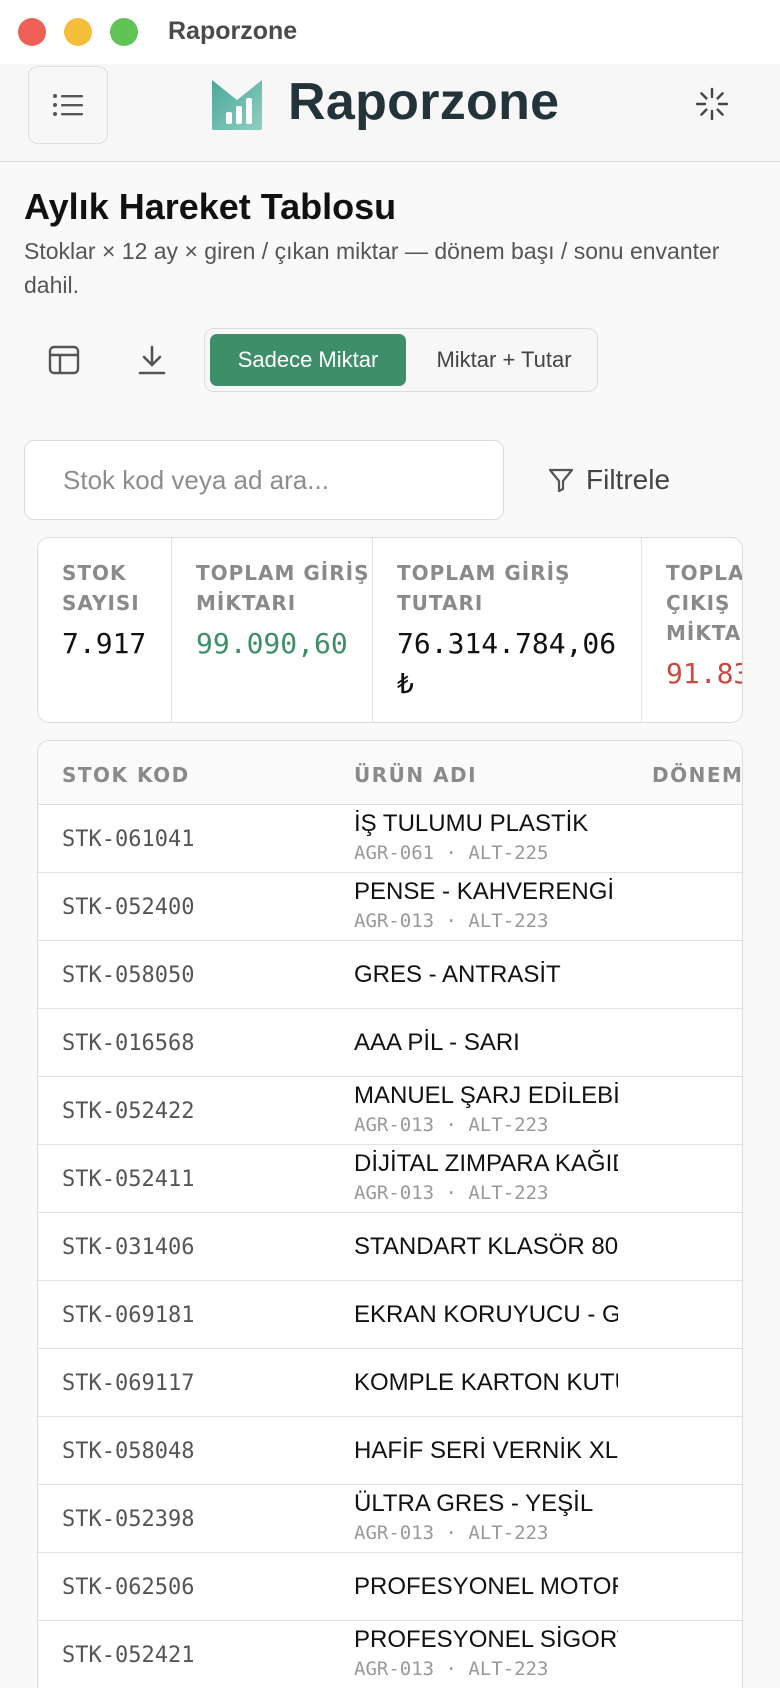 This screenshot has height=1688, width=780. Describe the element at coordinates (128, 1315) in the screenshot. I see `stock-code: STK-069181` at that location.